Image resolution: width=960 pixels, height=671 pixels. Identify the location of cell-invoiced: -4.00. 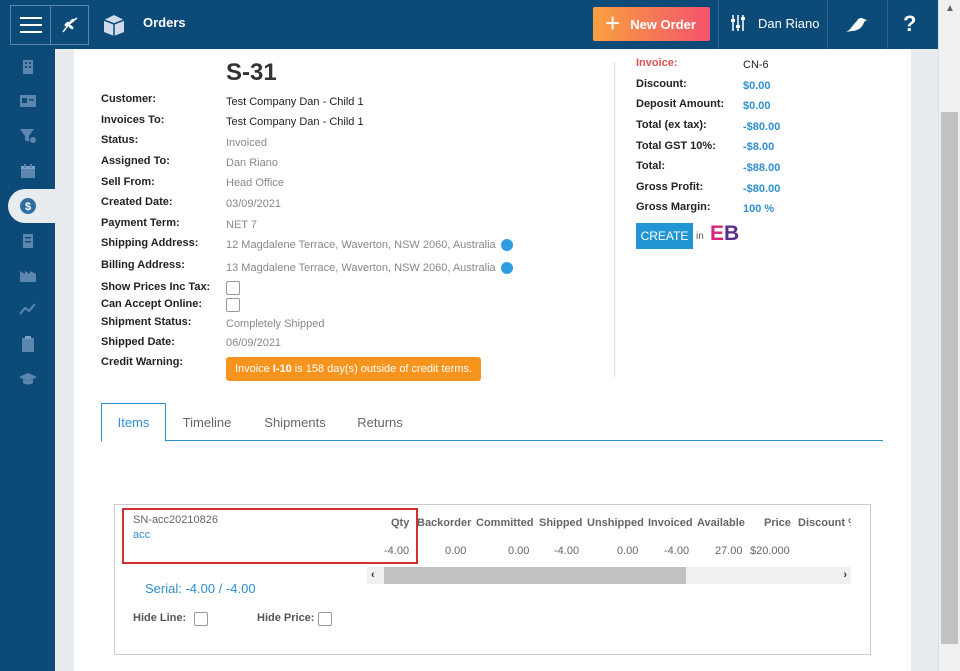
(677, 551).